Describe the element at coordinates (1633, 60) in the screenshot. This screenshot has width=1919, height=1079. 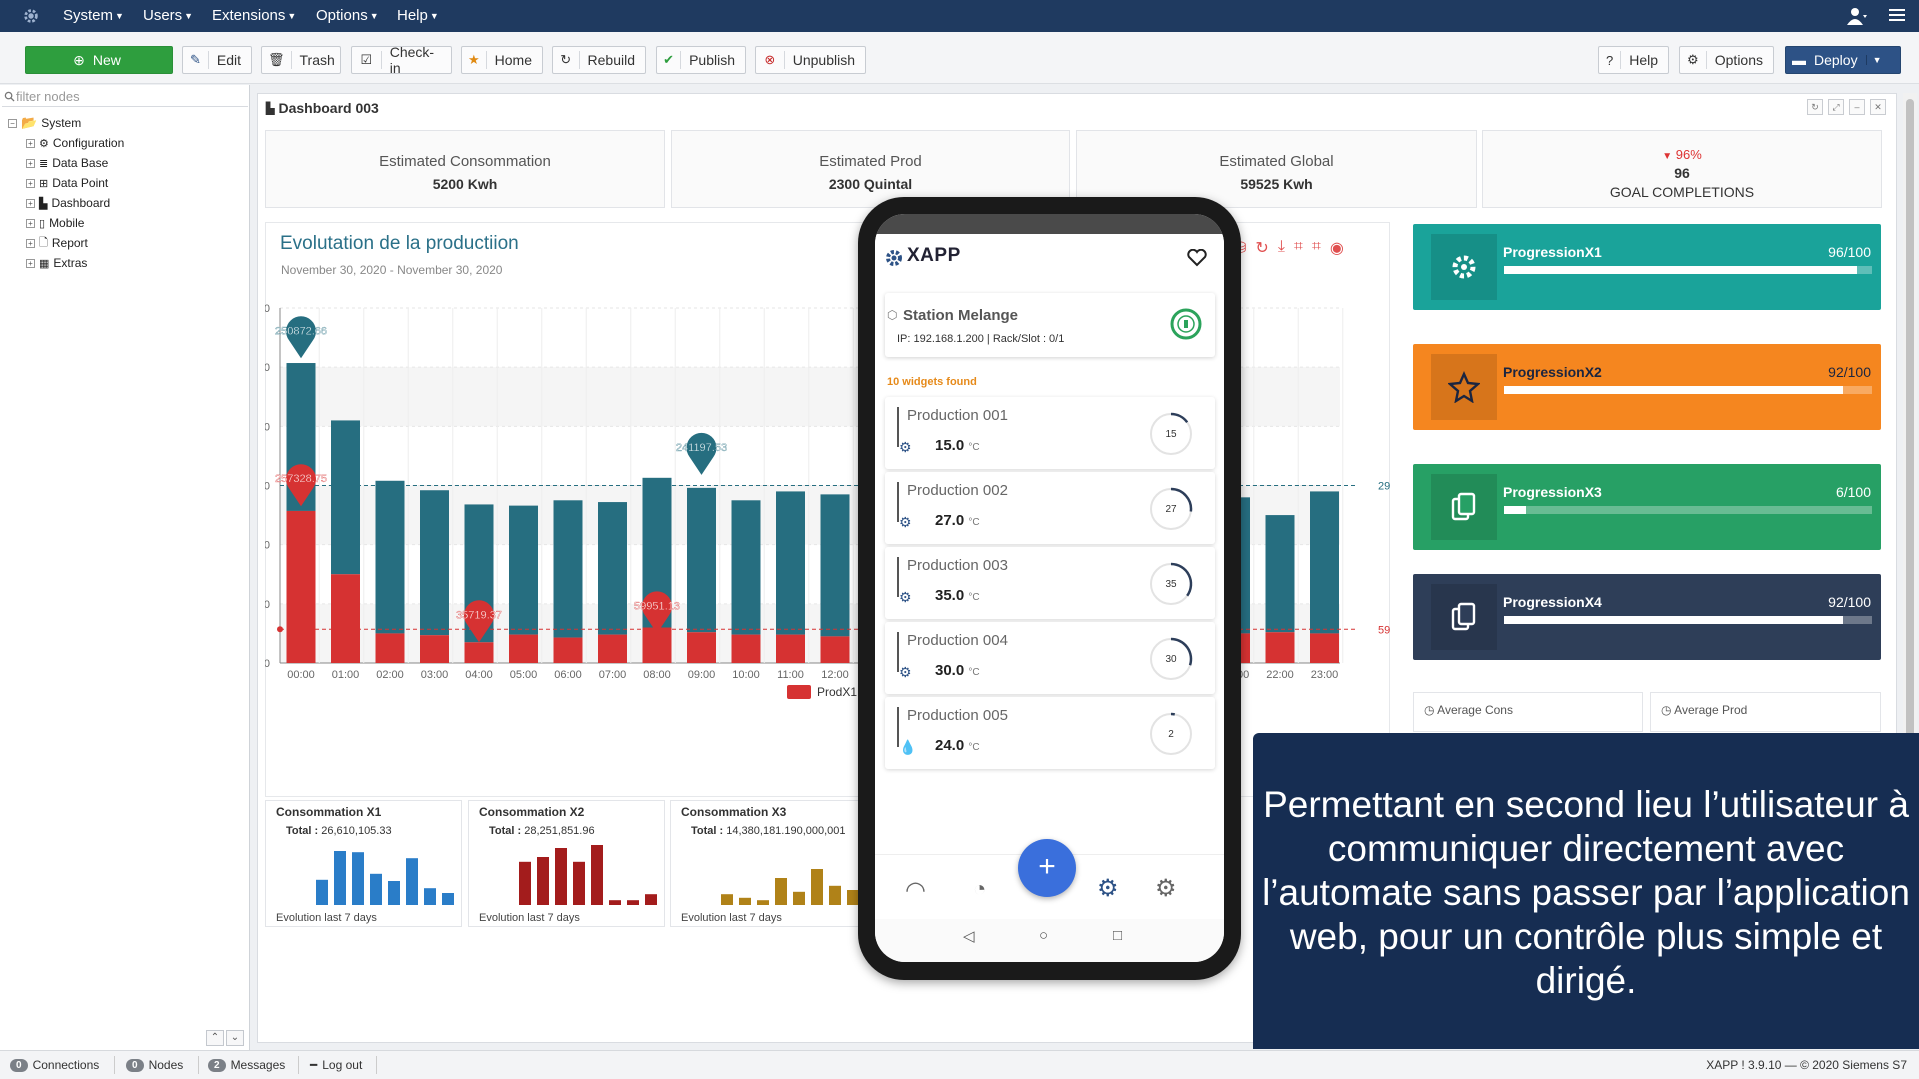
I see `help-button: ? Help` at that location.